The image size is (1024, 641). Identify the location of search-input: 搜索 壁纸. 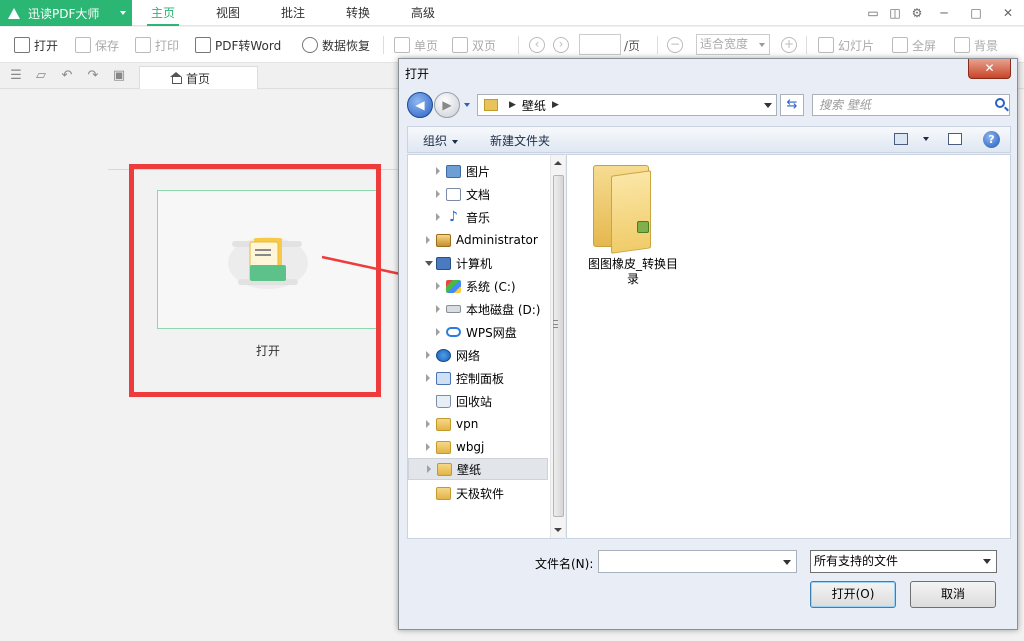
(911, 105).